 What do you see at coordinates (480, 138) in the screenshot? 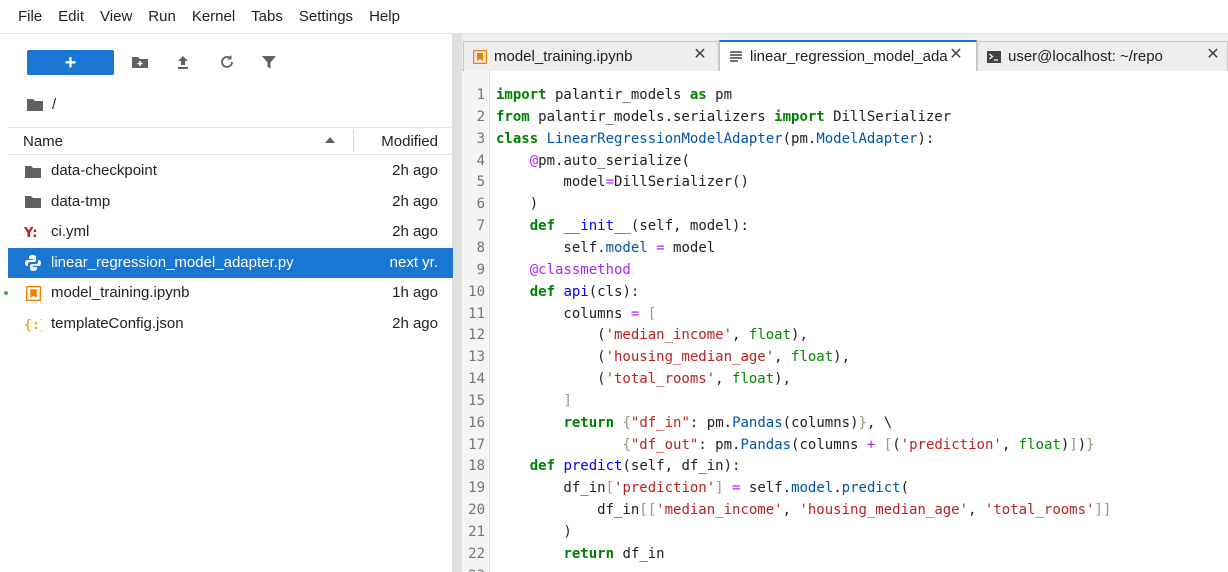
I see `line-number: 3` at bounding box center [480, 138].